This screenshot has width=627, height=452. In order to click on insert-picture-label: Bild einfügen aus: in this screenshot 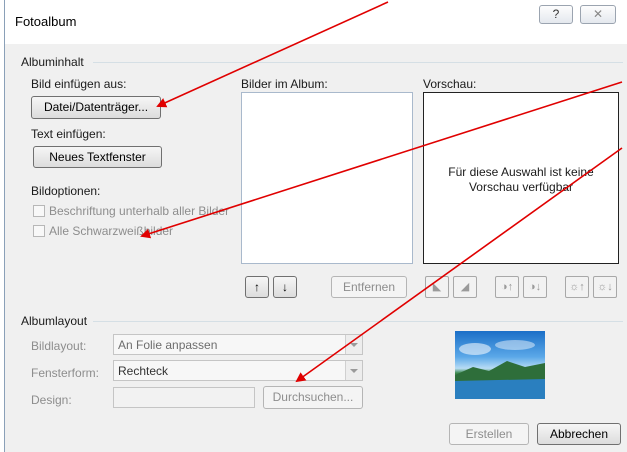, I will do `click(79, 84)`.